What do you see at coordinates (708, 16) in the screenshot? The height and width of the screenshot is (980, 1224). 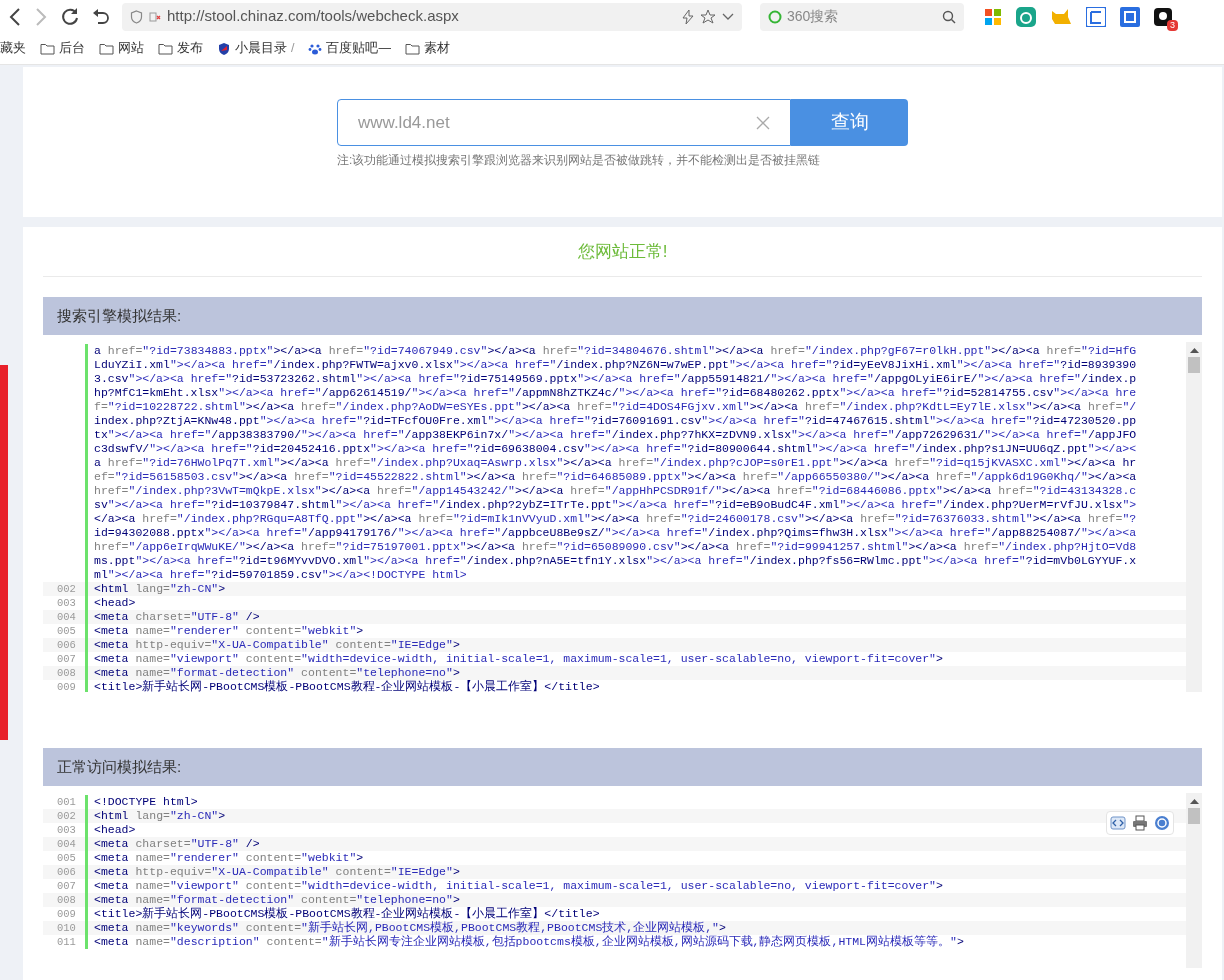 I see `star-icon` at bounding box center [708, 16].